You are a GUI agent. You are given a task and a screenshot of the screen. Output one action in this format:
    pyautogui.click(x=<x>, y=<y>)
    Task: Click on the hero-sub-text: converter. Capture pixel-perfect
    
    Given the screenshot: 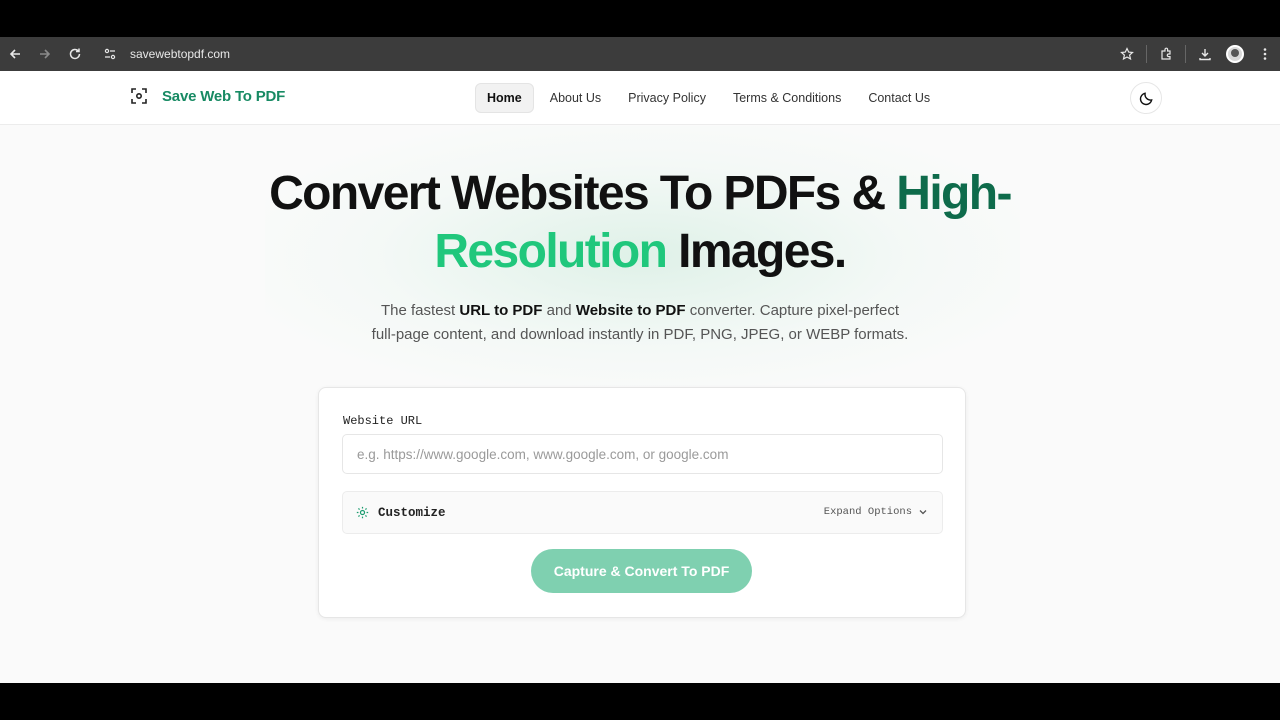 What is the action you would take?
    pyautogui.click(x=792, y=310)
    